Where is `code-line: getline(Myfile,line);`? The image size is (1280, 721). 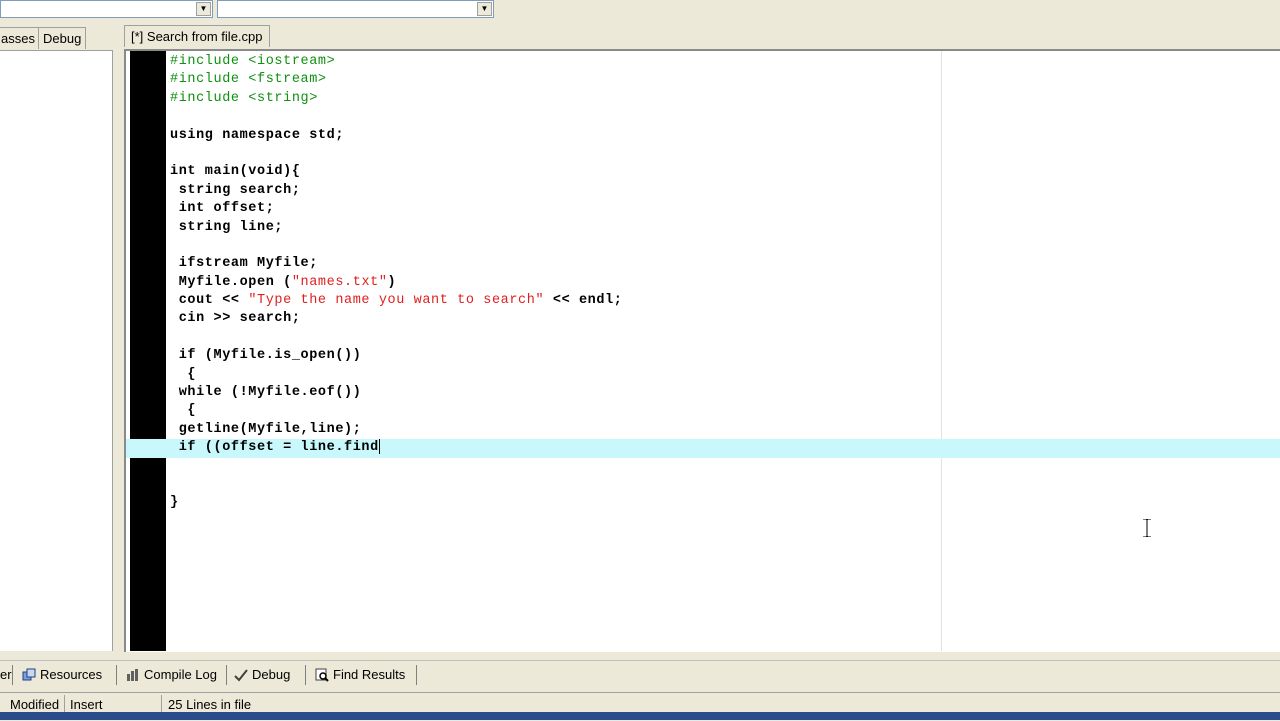 code-line: getline(Myfile,line); is located at coordinates (725, 430).